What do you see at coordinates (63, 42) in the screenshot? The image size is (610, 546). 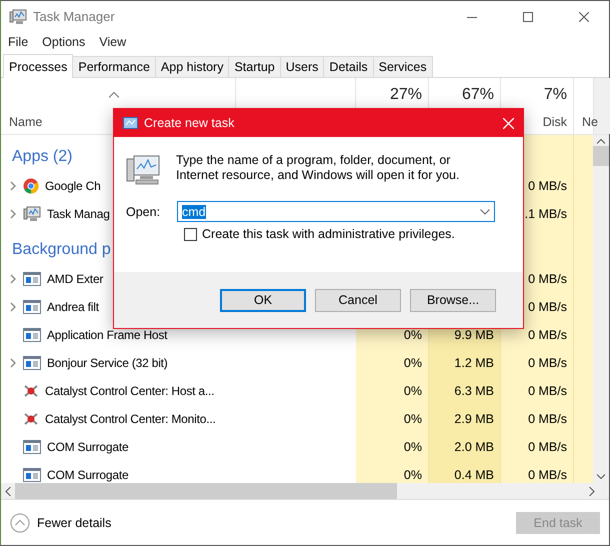 I see `menu-item: Options` at bounding box center [63, 42].